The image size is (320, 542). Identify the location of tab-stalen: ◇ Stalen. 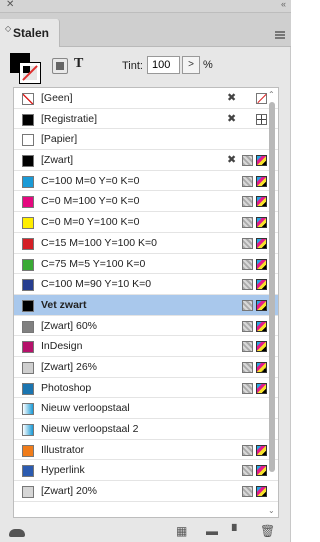
(30, 33).